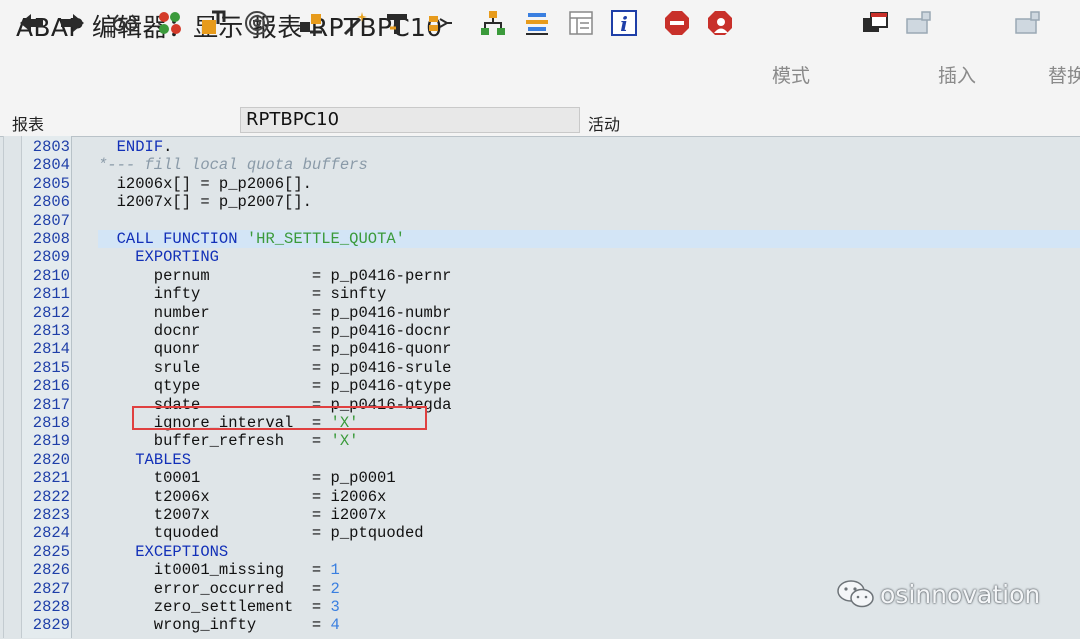  Describe the element at coordinates (31, 23) in the screenshot. I see `back-icon` at that location.